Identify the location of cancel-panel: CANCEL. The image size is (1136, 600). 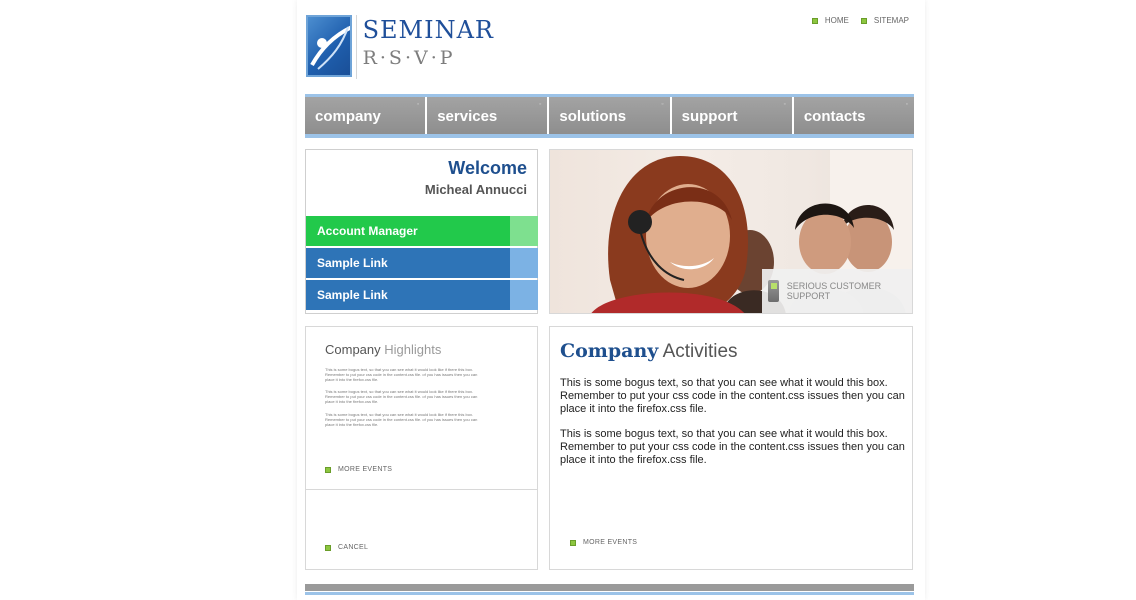
(421, 530).